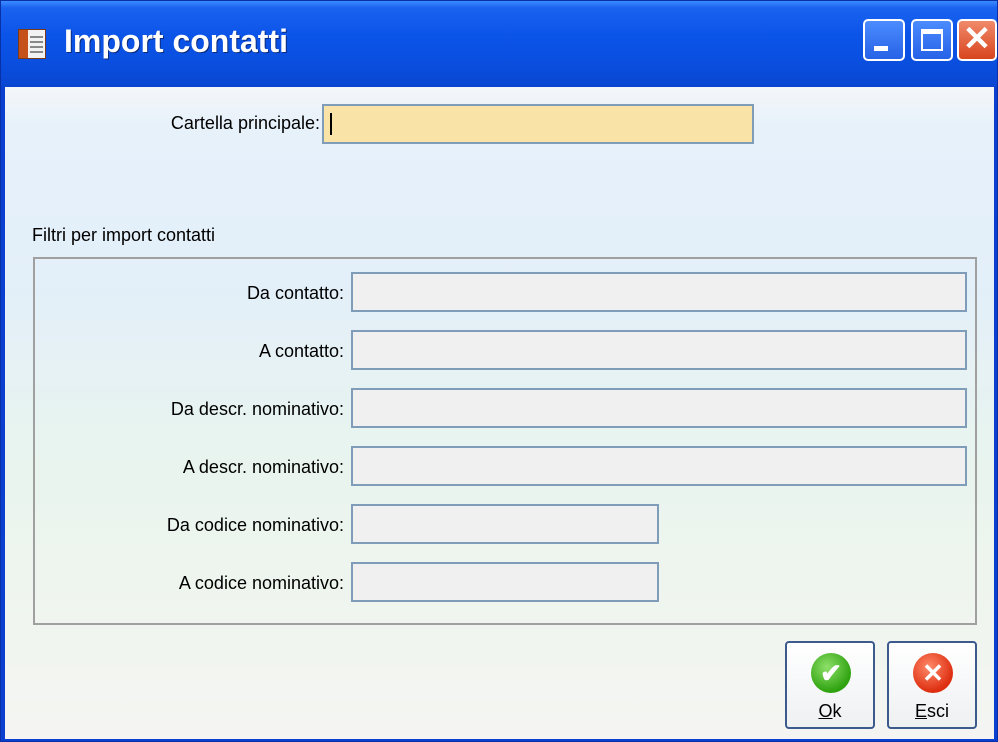  Describe the element at coordinates (538, 124) in the screenshot. I see `folder-input` at that location.